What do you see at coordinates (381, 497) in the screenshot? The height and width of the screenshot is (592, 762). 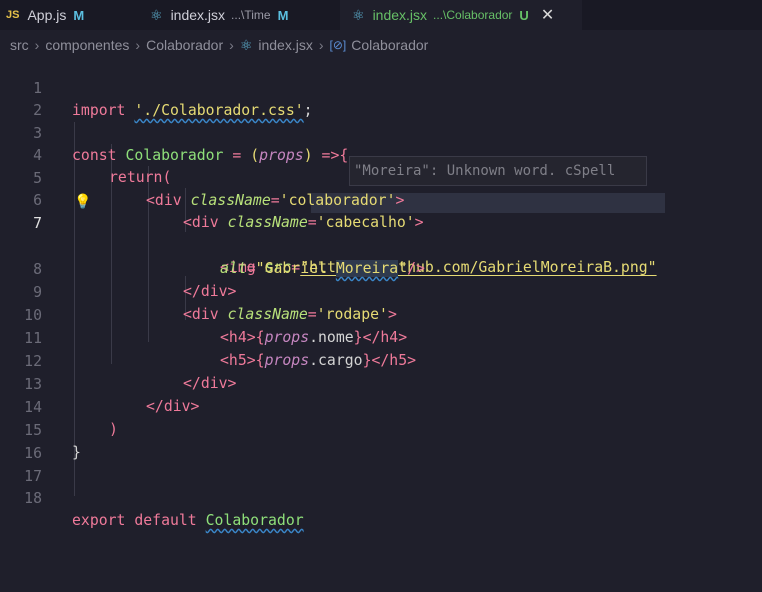 I see `code-line-18: 18 export default Colaborador` at bounding box center [381, 497].